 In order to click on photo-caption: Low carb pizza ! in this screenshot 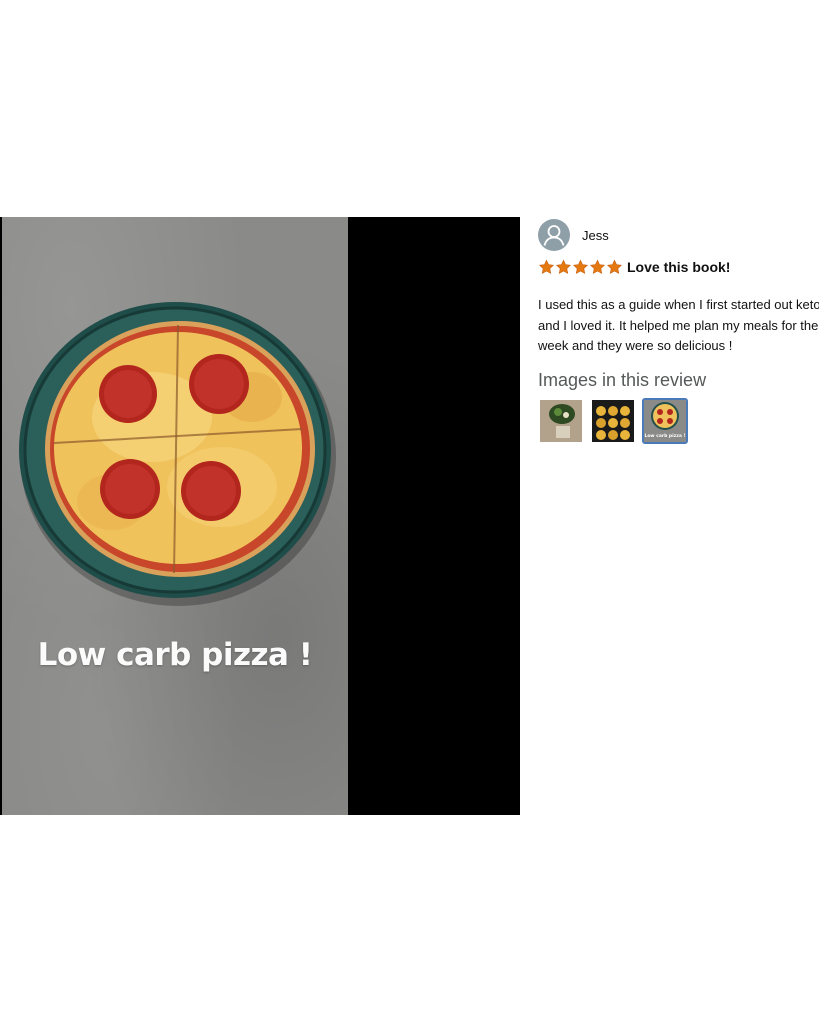, I will do `click(175, 655)`.